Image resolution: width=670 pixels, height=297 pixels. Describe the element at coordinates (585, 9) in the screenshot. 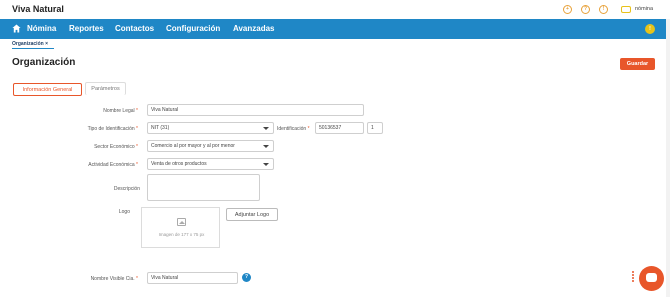

I see `question-circle-icon: ?` at that location.